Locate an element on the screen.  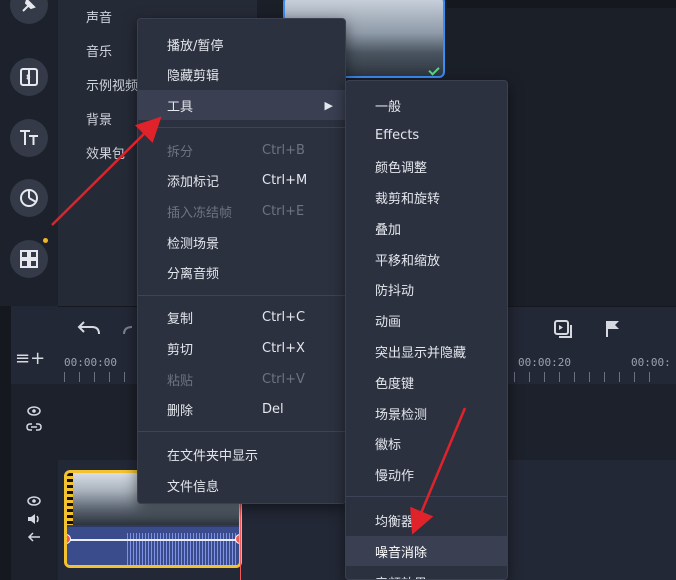
clip-audio-waveform is located at coordinates (153, 546).